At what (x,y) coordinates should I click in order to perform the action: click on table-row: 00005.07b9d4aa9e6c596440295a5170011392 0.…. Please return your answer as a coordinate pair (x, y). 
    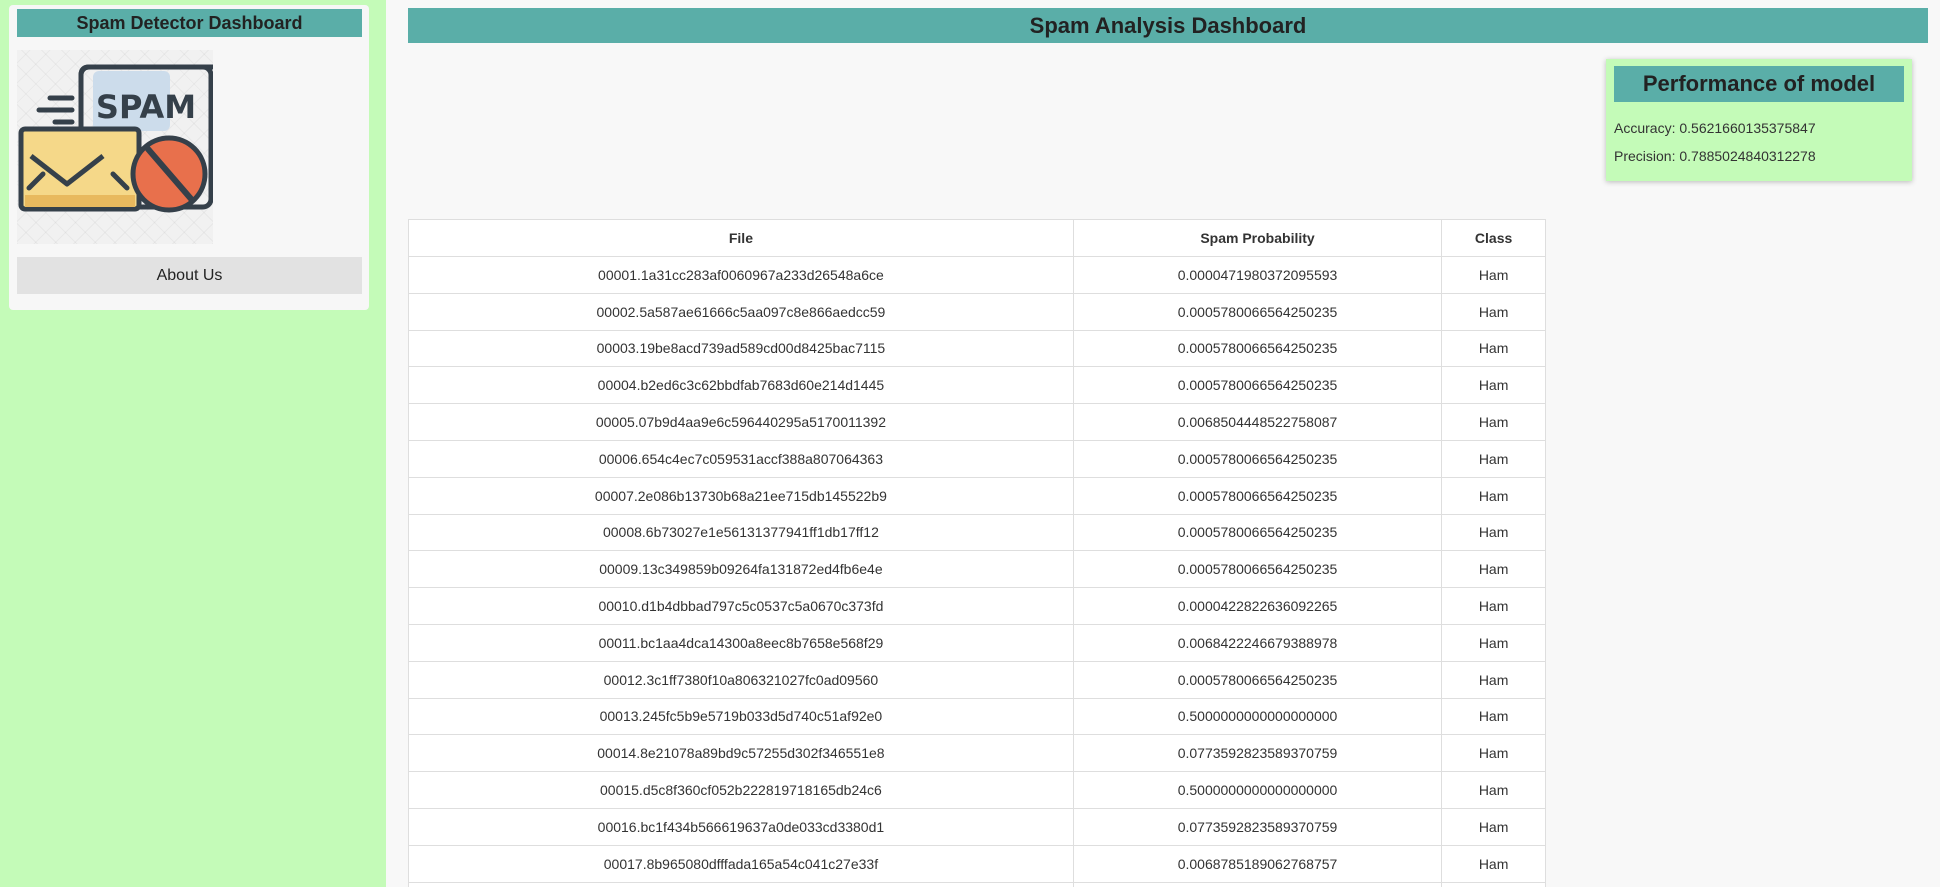
    Looking at the image, I should click on (977, 422).